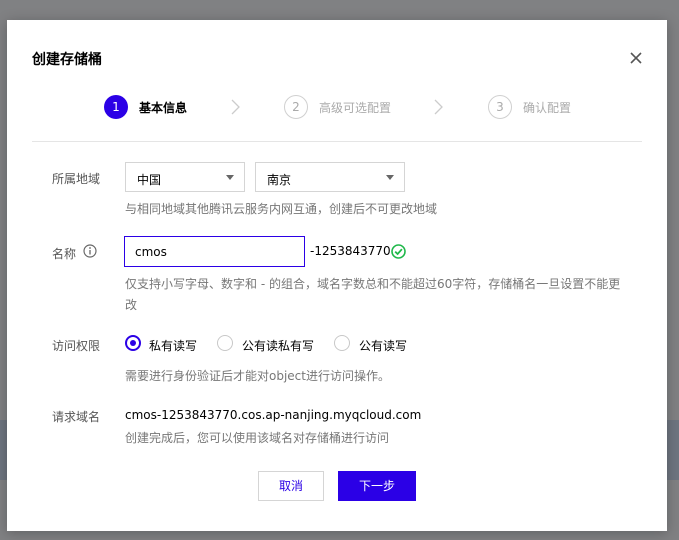  Describe the element at coordinates (279, 180) in the screenshot. I see `city-select-value: 南京` at that location.